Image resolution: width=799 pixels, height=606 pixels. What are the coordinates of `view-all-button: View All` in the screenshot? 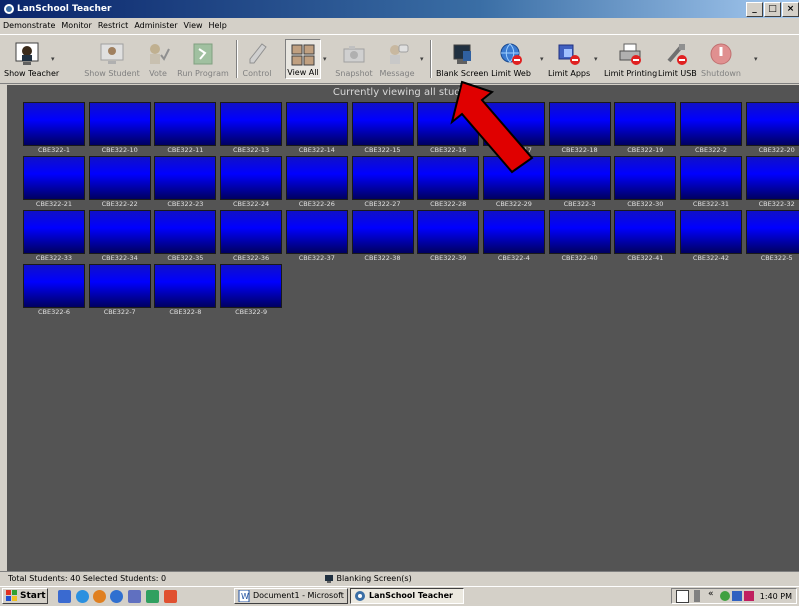 It's located at (303, 59).